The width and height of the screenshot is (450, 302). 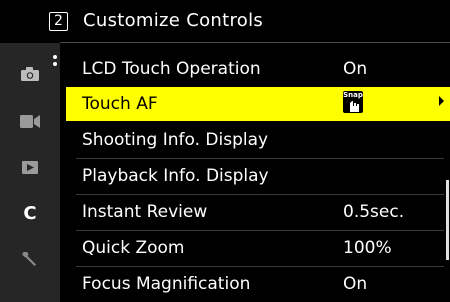 I want to click on menu-item-shooting-info-display: Shooting Info. Display, so click(x=258, y=141).